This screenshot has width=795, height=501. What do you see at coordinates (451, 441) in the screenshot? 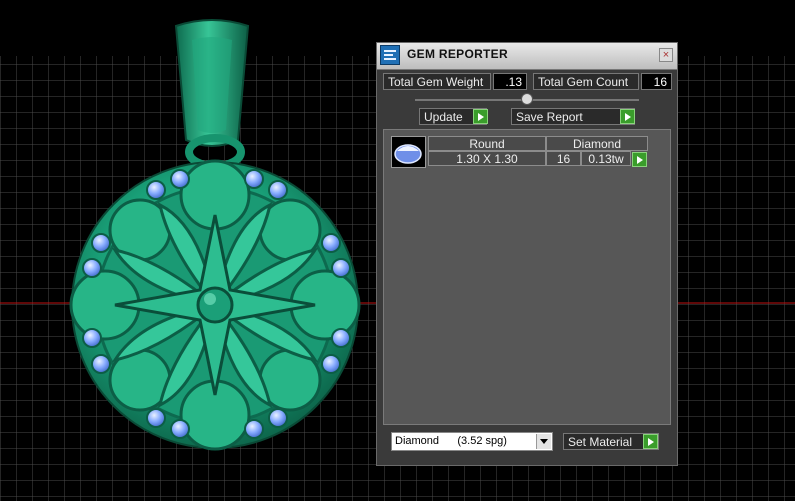
I see `material-selected-value: Diamond (3.52 spg)` at bounding box center [451, 441].